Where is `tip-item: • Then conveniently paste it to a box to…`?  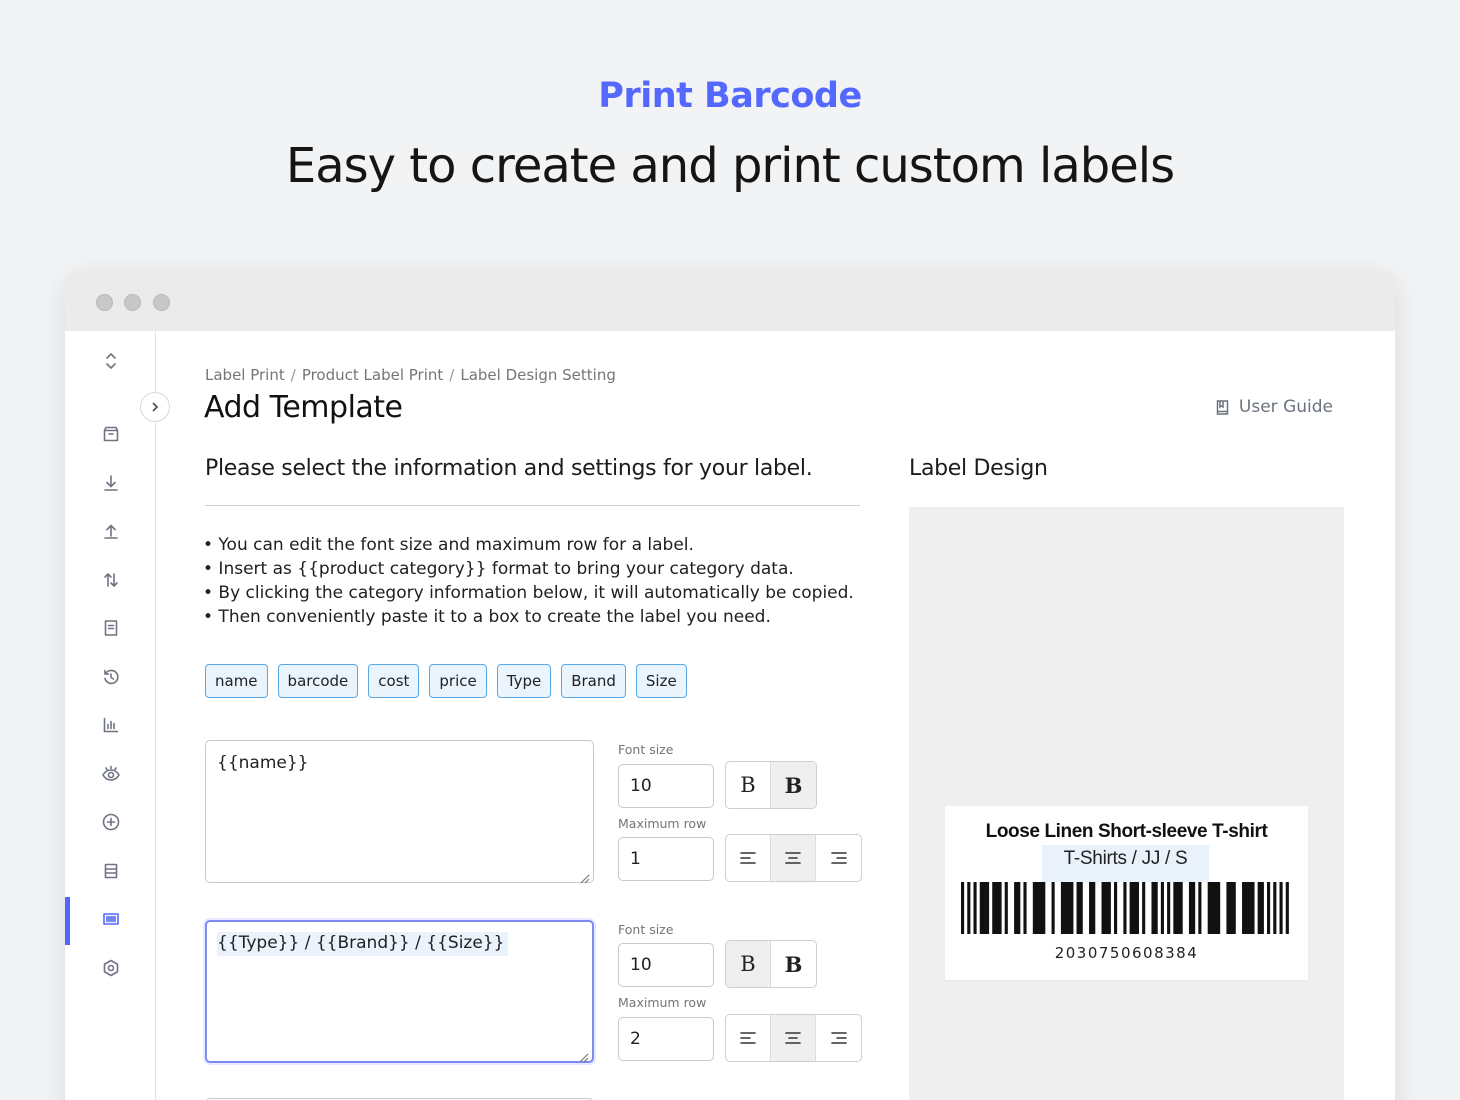
tip-item: • Then conveniently paste it to a box to… is located at coordinates (487, 617).